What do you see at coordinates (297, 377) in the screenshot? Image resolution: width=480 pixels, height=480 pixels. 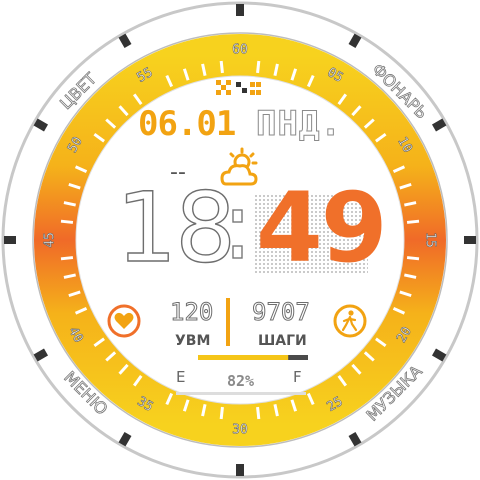 I see `battery-full-label: F` at bounding box center [297, 377].